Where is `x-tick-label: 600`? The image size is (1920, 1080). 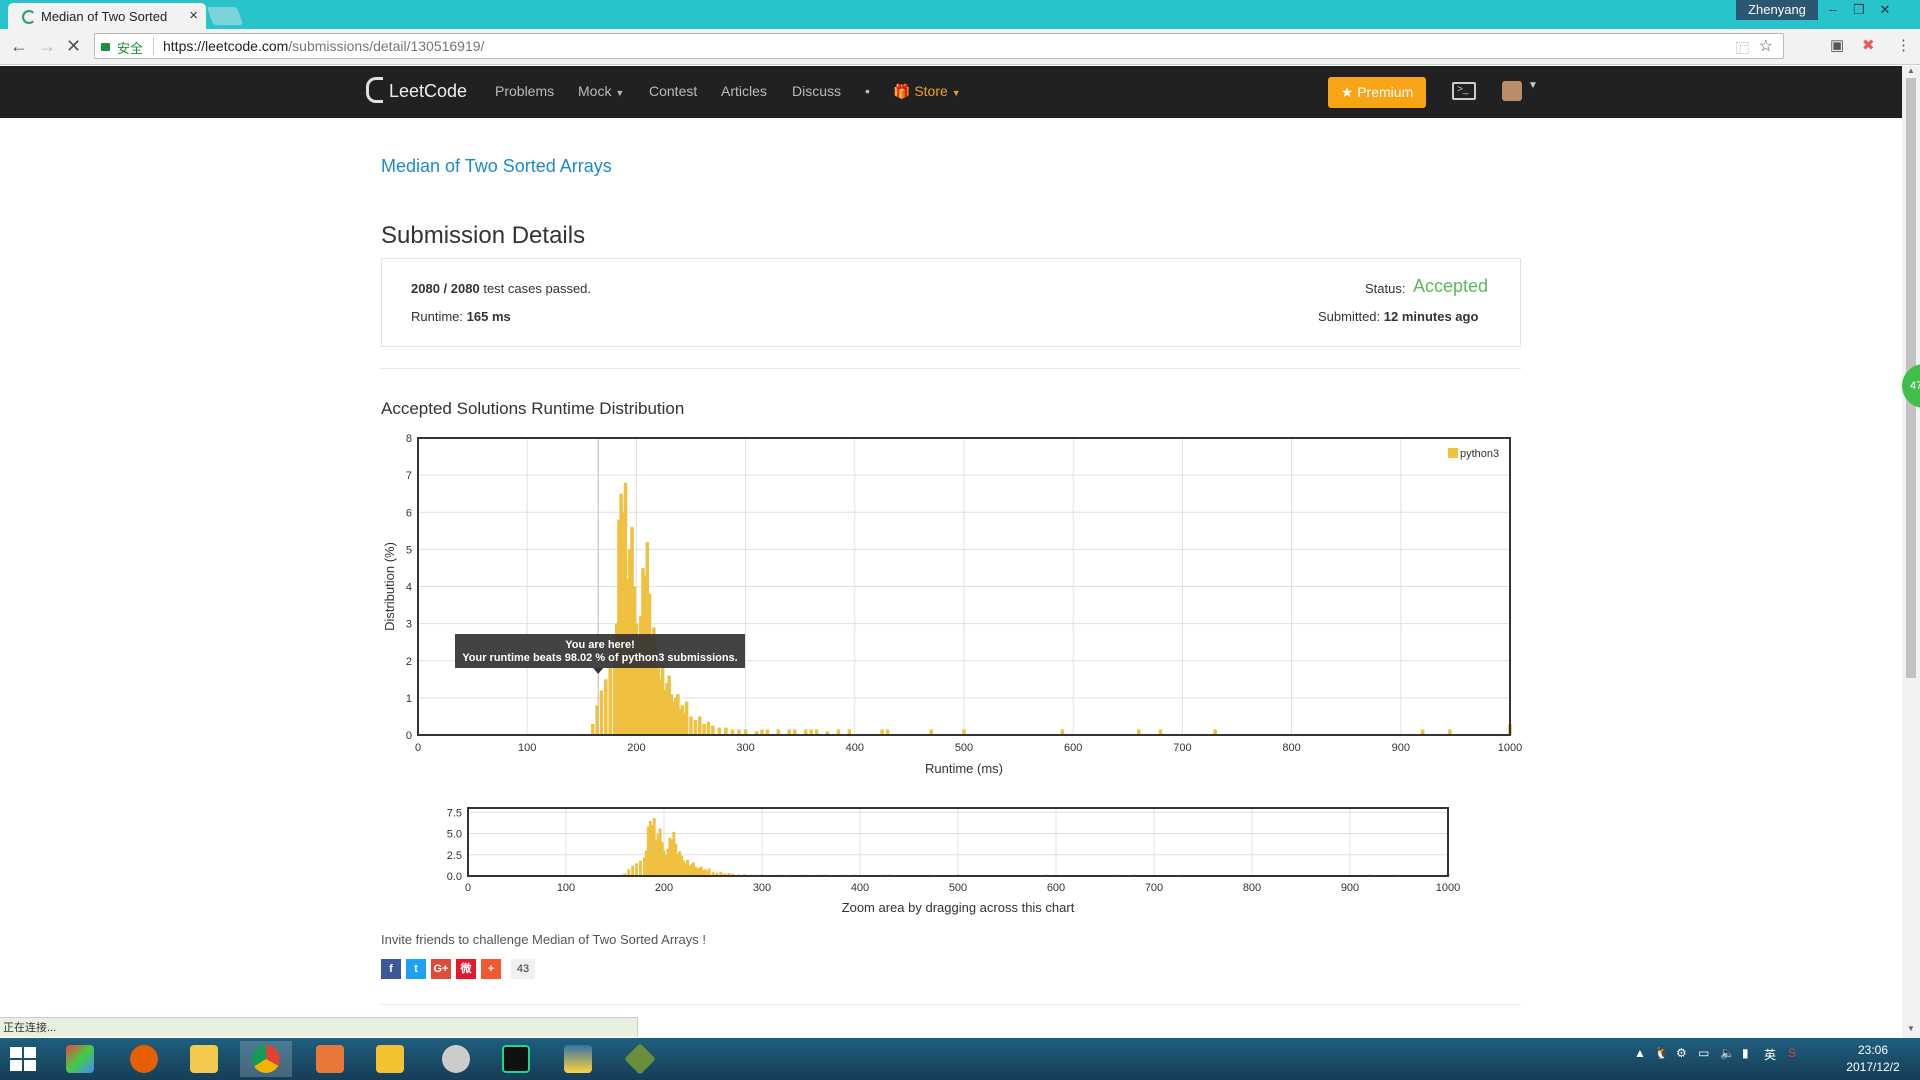
x-tick-label: 600 is located at coordinates (1056, 888).